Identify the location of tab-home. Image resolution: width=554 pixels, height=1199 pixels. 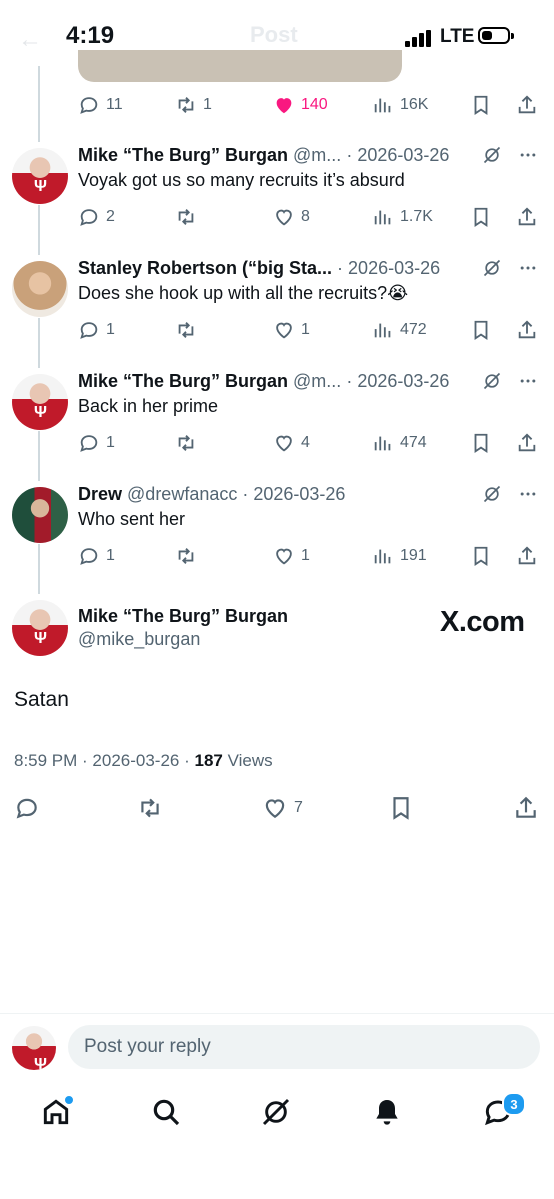
(56, 1112).